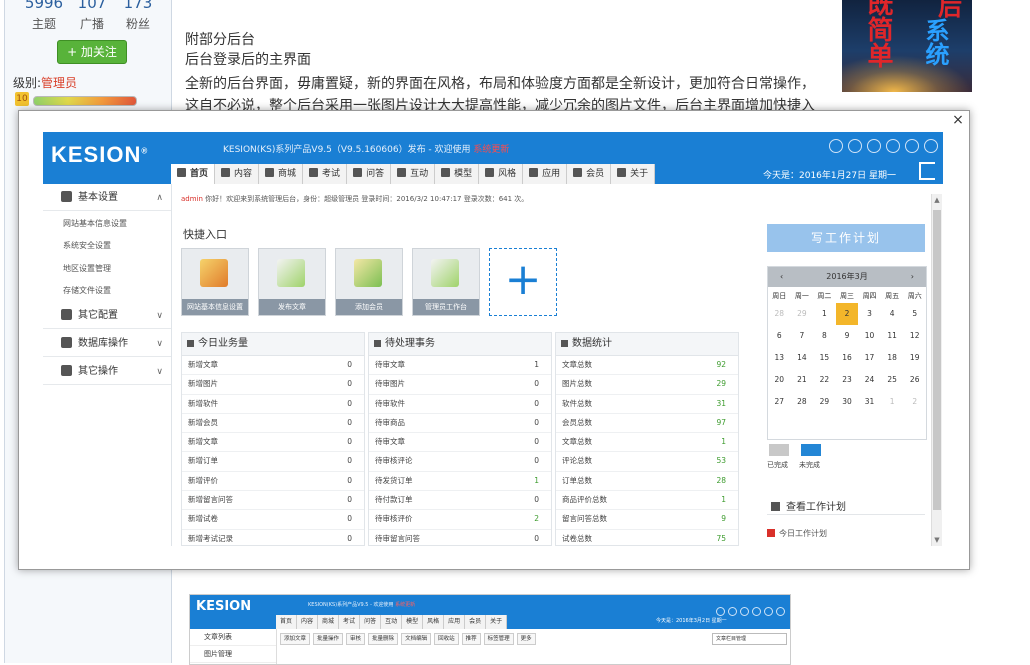 The image size is (1030, 665). What do you see at coordinates (383, 639) in the screenshot?
I see `toolbar-button: 批量删除` at bounding box center [383, 639].